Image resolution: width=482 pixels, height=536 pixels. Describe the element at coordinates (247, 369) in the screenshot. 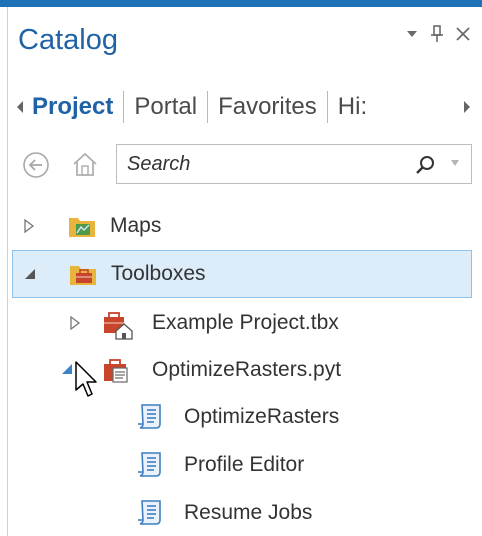

I see `tree-item-label: OptimizeRasters.pyt` at that location.